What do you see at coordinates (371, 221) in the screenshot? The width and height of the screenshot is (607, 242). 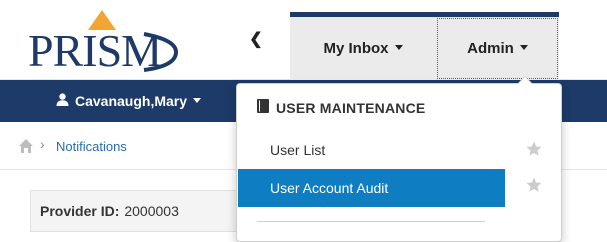 I see `menu-divider` at bounding box center [371, 221].